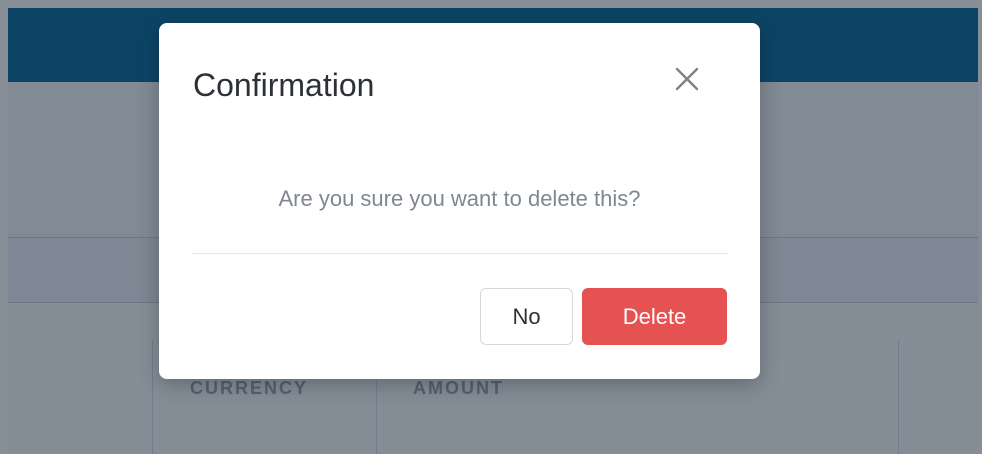  I want to click on close-button, so click(687, 79).